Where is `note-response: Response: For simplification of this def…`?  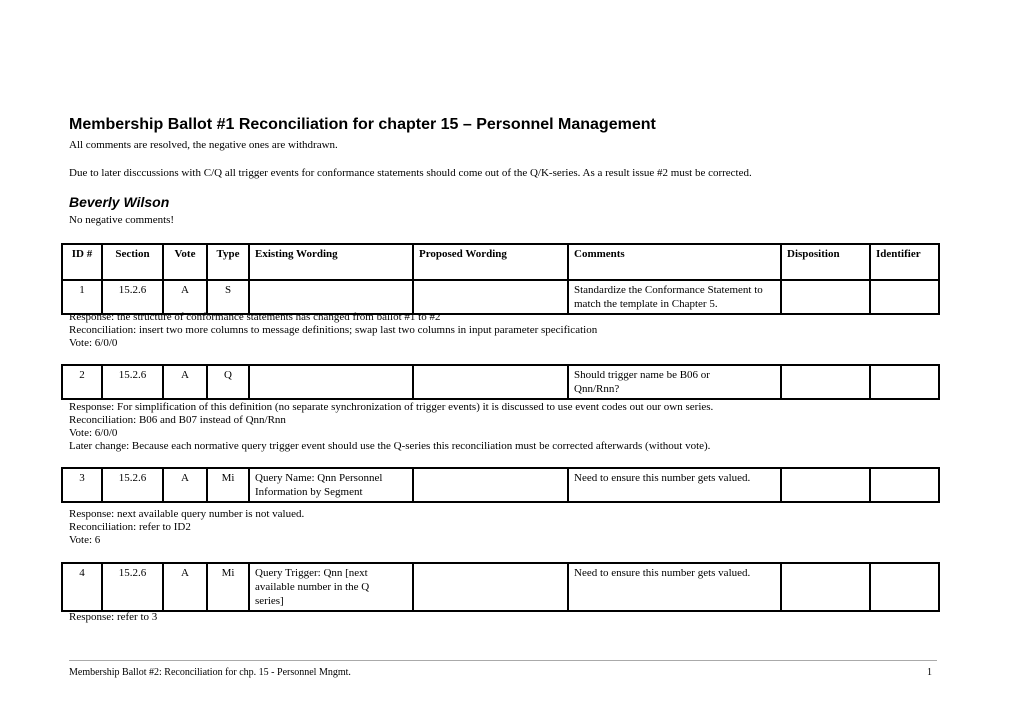 note-response: Response: For simplification of this def… is located at coordinates (391, 407).